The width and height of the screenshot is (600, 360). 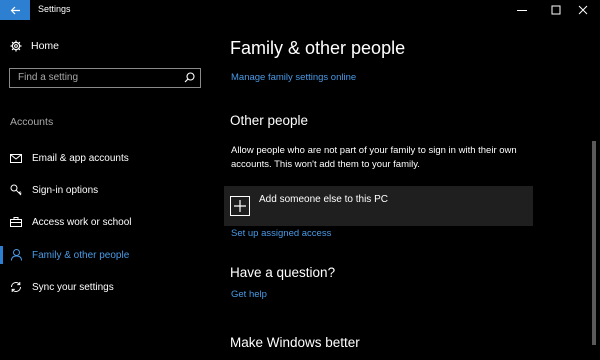 I want to click on manage-family-settings-link: Manage family settings online, so click(x=293, y=77).